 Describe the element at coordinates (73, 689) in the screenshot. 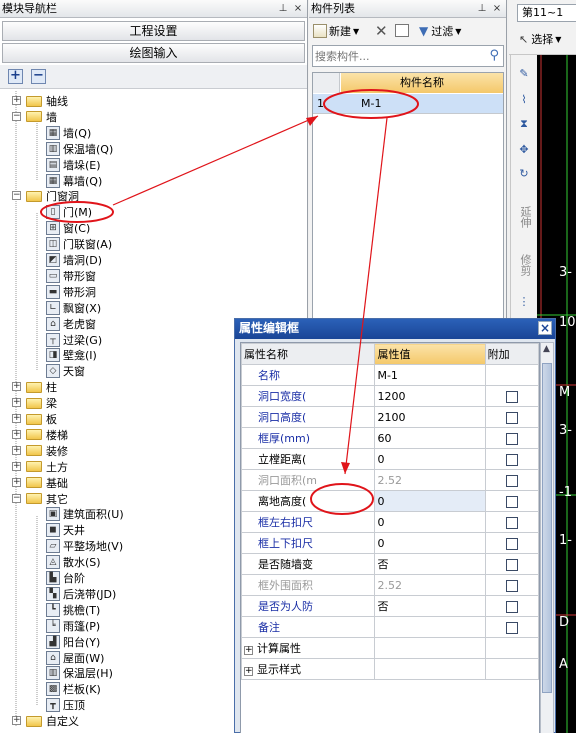

I see `tree-item: ▩ 栏板(K)` at that location.